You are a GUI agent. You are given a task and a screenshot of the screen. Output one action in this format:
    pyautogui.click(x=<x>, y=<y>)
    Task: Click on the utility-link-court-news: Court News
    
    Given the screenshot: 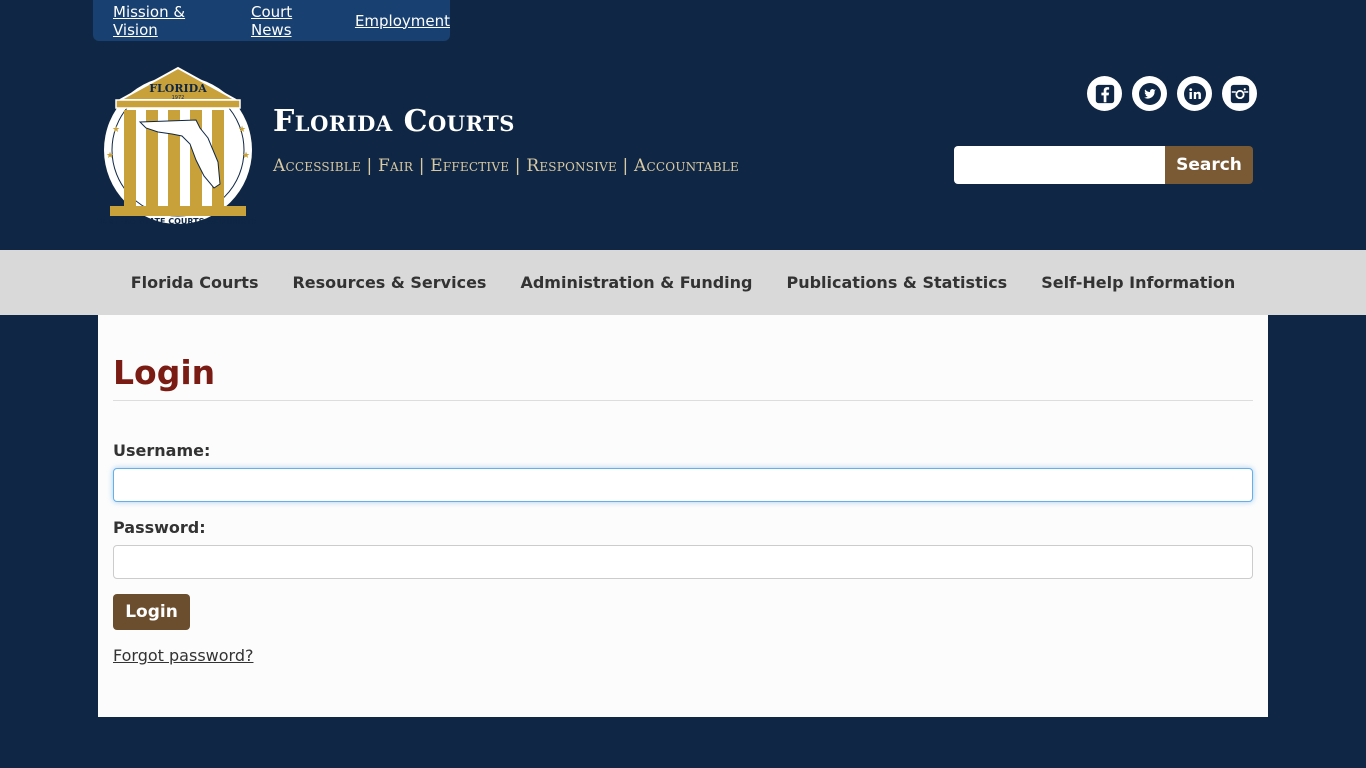 What is the action you would take?
    pyautogui.click(x=293, y=21)
    